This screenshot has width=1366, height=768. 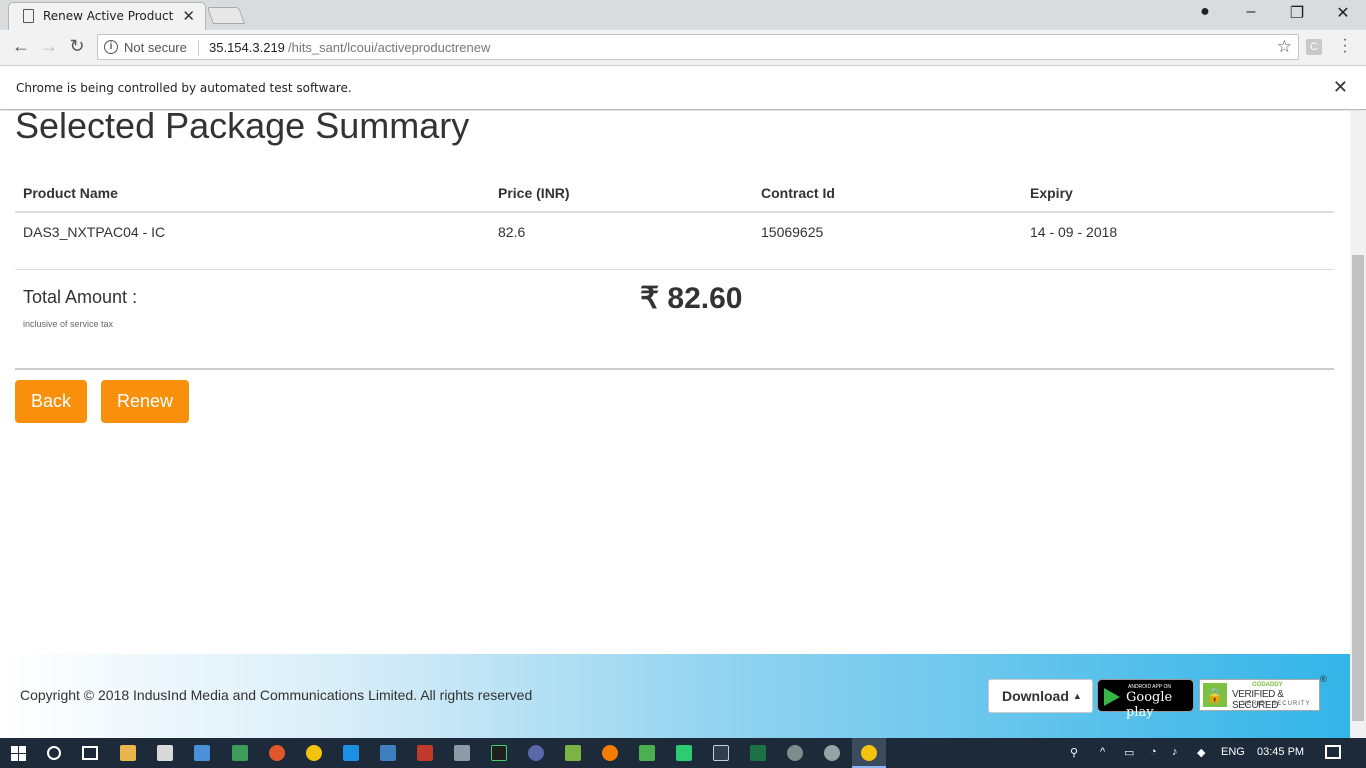 I want to click on new-tab-button, so click(x=226, y=15).